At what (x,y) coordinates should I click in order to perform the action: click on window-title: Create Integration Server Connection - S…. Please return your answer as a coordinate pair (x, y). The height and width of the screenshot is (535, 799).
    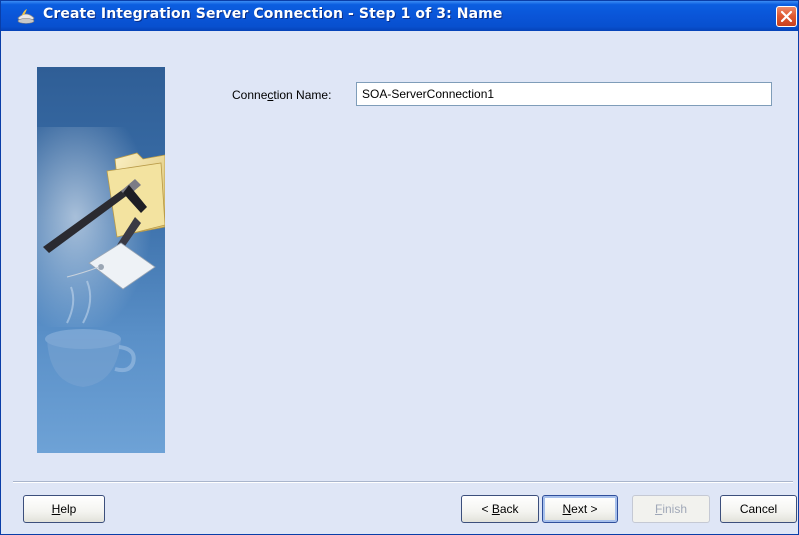
    Looking at the image, I should click on (273, 14).